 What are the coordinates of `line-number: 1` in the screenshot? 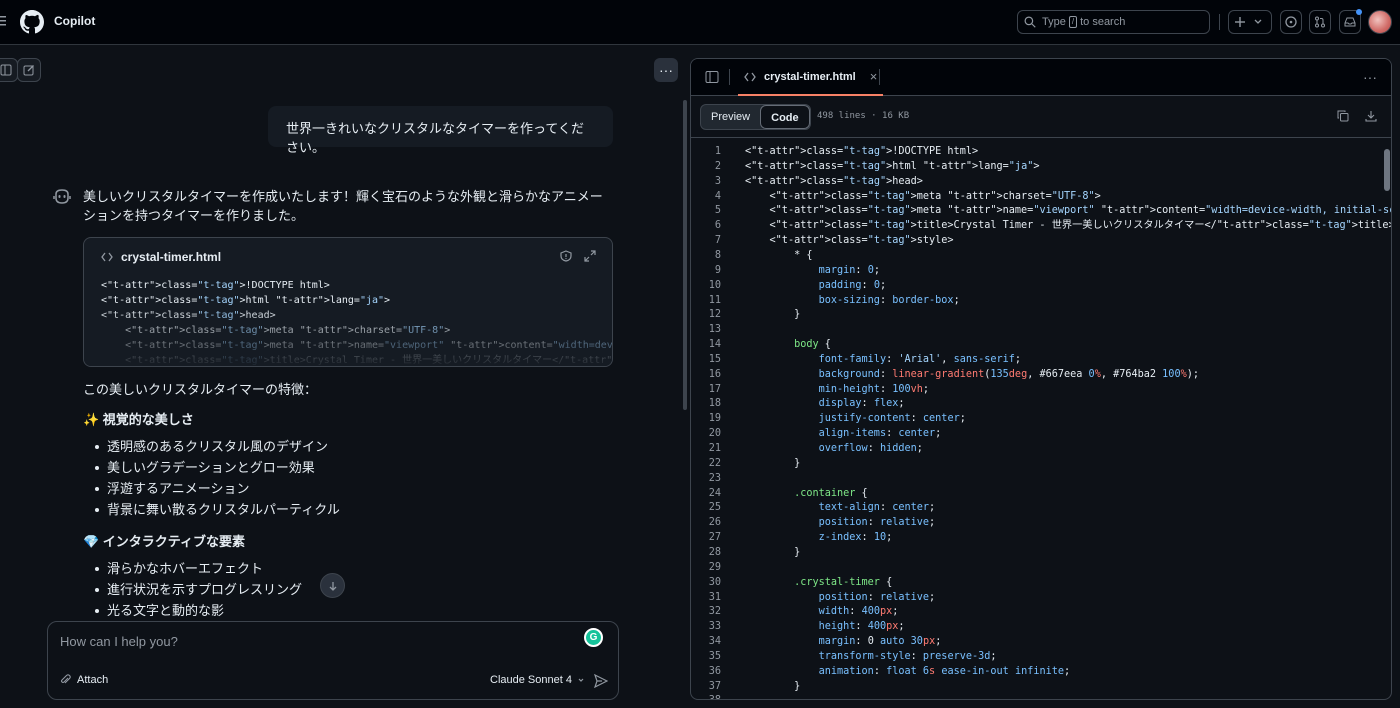 It's located at (717, 151).